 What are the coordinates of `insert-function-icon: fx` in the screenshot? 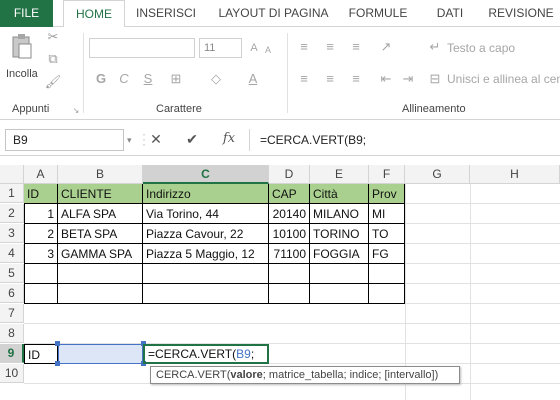 It's located at (229, 138).